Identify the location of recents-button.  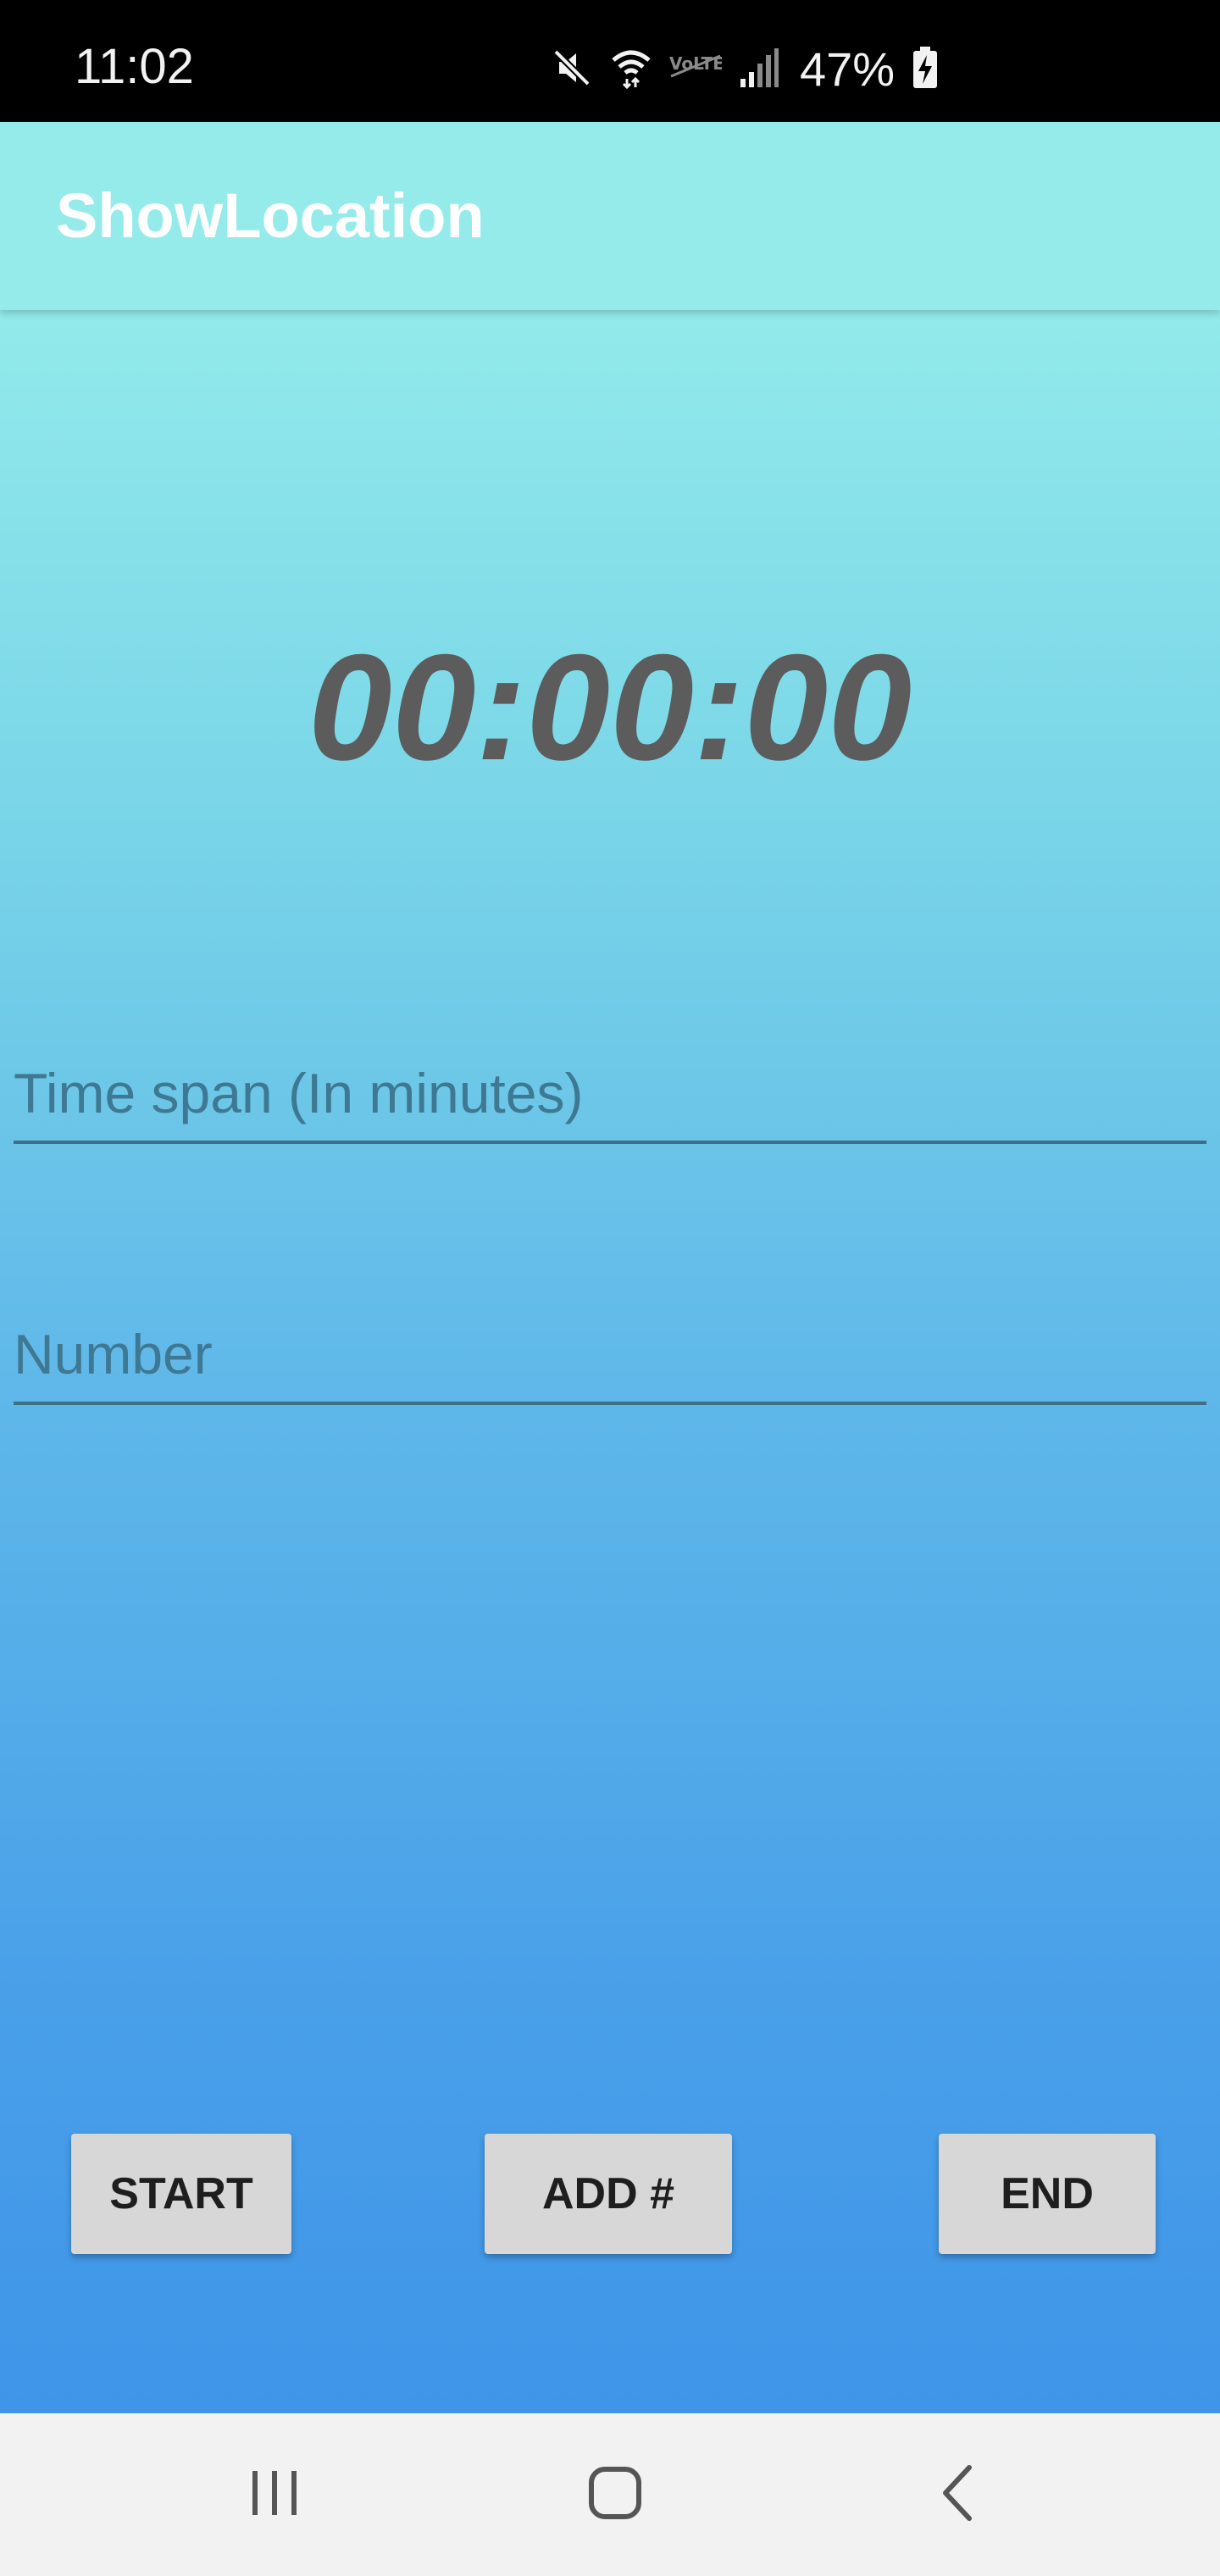
(274, 2494).